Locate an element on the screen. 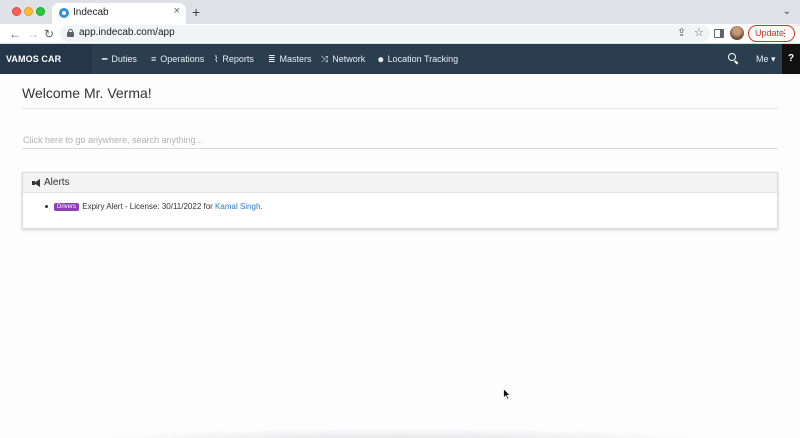  nav-item-reports: ⌇ Reports is located at coordinates (234, 59).